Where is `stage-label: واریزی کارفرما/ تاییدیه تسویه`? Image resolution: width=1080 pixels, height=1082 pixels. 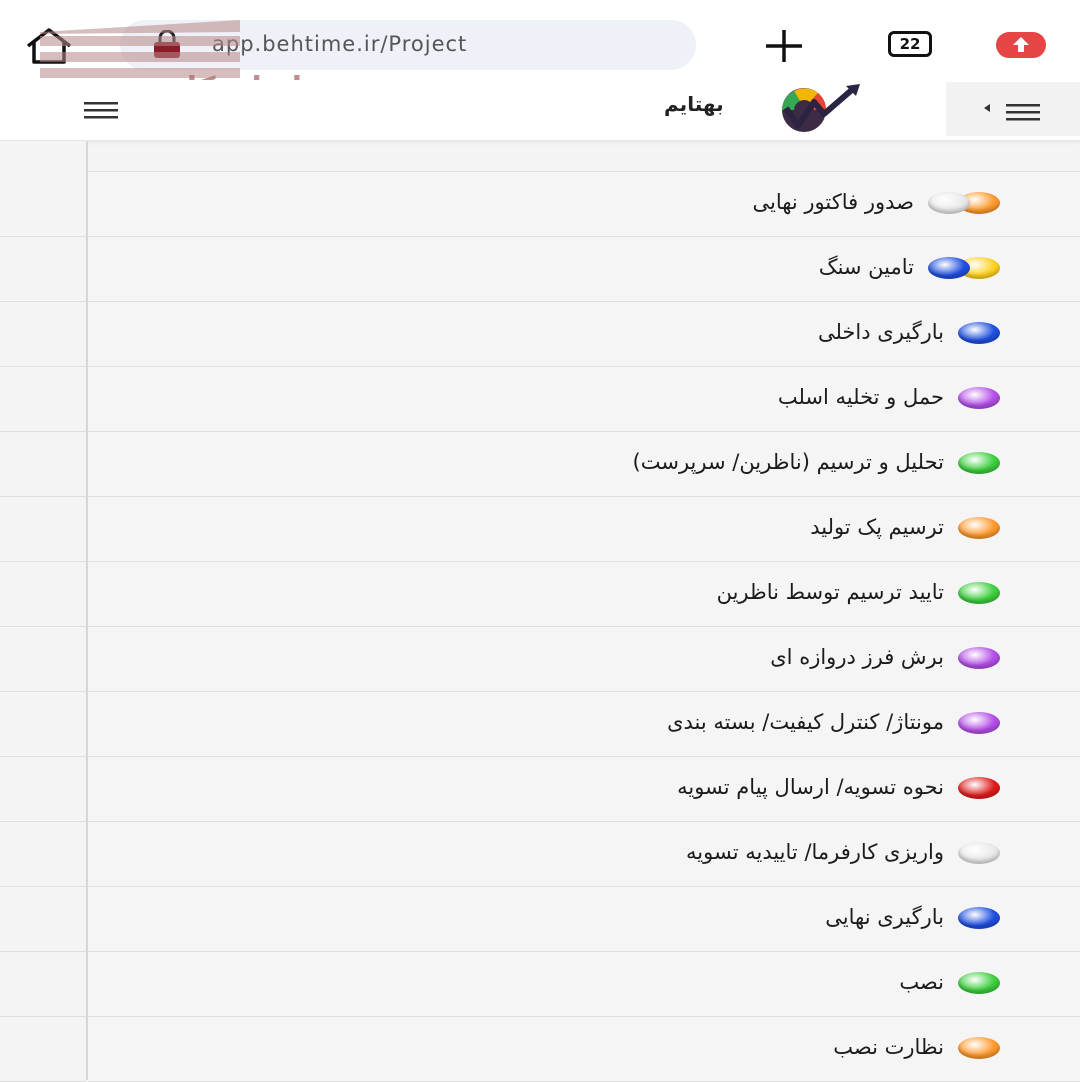 stage-label: واریزی کارفرما/ تاییدیه تسویه is located at coordinates (815, 852).